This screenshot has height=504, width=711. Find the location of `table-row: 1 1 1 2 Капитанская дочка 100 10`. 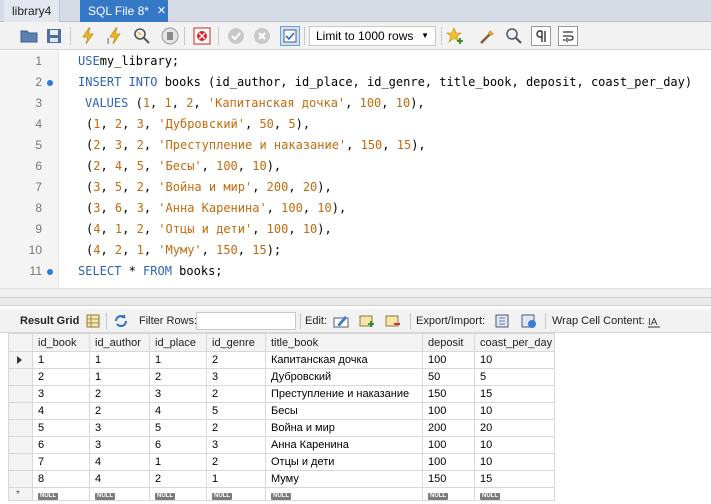

table-row: 1 1 1 2 Капитанская дочка 100 10 is located at coordinates (281, 360).